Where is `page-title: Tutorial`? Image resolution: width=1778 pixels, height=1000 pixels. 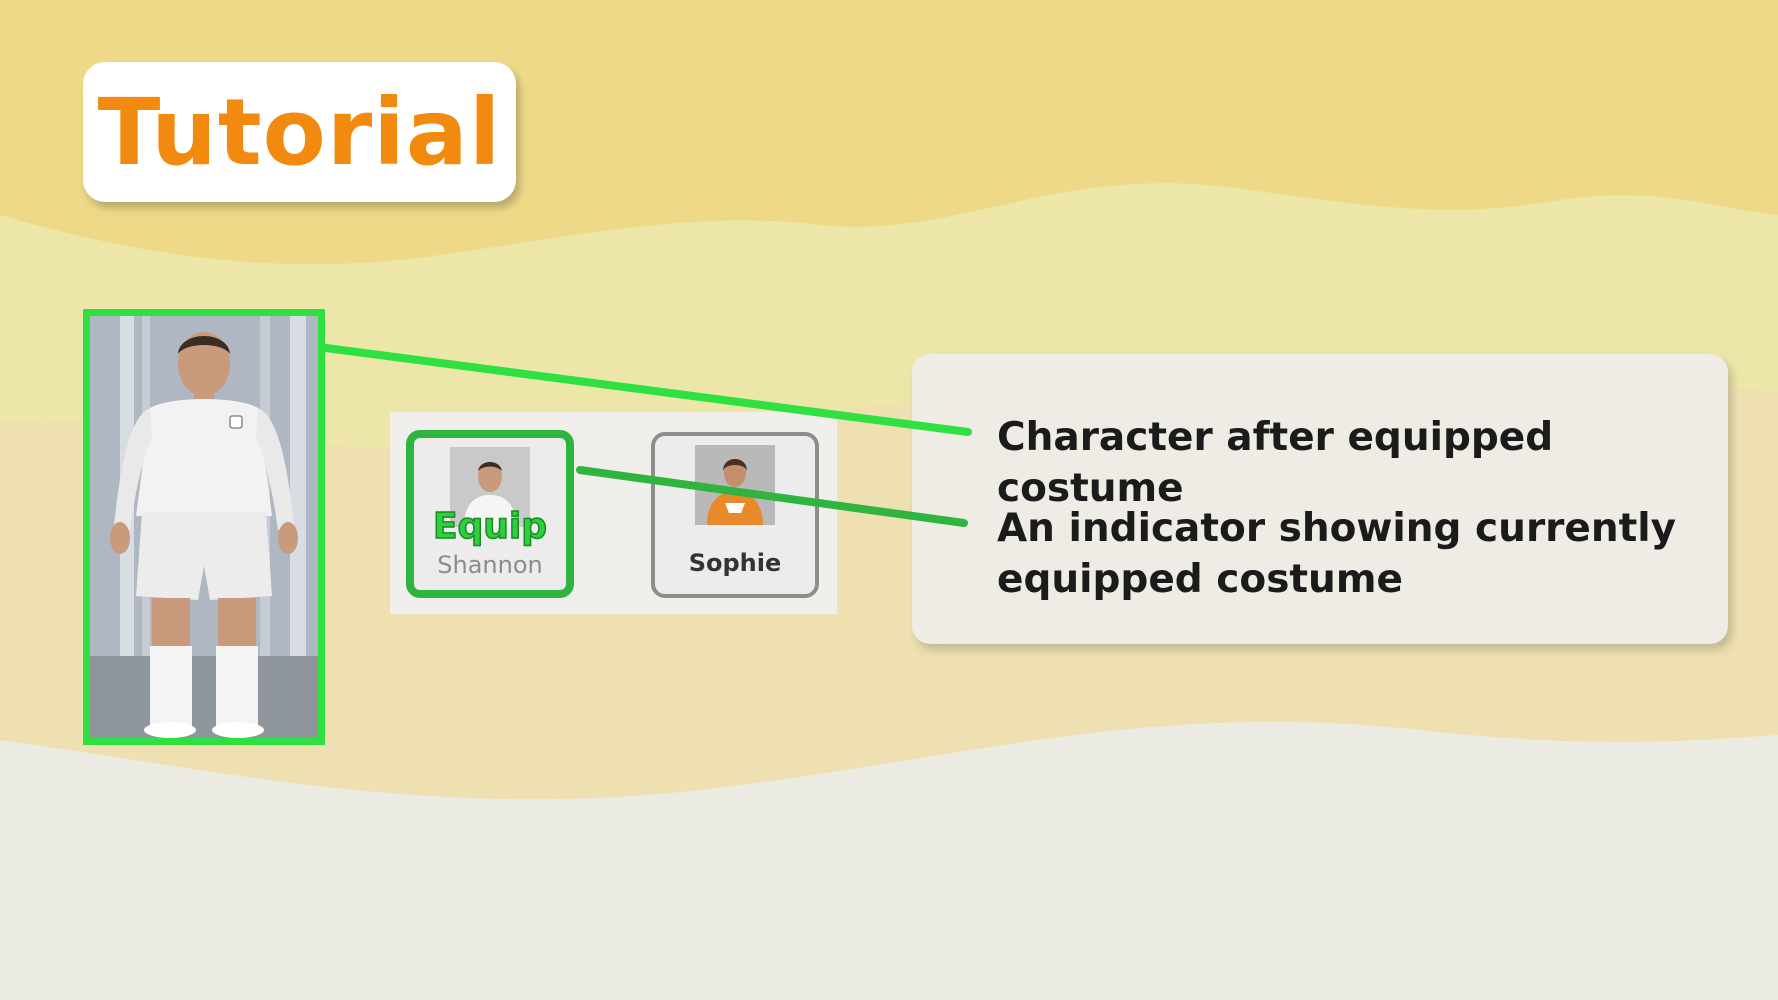
page-title: Tutorial is located at coordinates (299, 132).